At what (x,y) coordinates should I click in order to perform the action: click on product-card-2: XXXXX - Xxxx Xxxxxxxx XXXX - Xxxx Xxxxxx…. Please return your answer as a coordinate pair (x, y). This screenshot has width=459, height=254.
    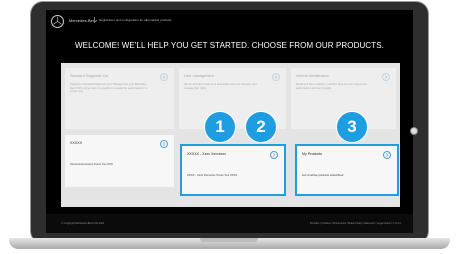
    Looking at the image, I should click on (233, 170).